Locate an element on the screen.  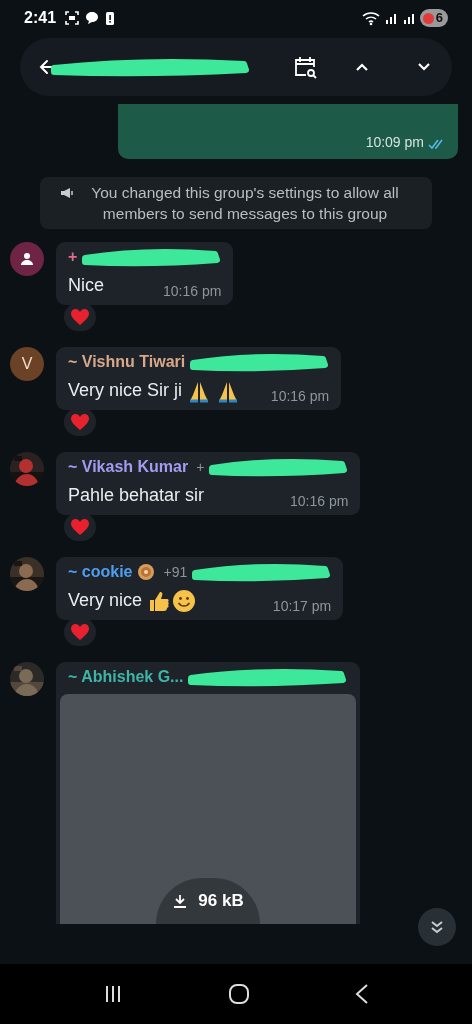
sender-phone: + is located at coordinates (200, 467).